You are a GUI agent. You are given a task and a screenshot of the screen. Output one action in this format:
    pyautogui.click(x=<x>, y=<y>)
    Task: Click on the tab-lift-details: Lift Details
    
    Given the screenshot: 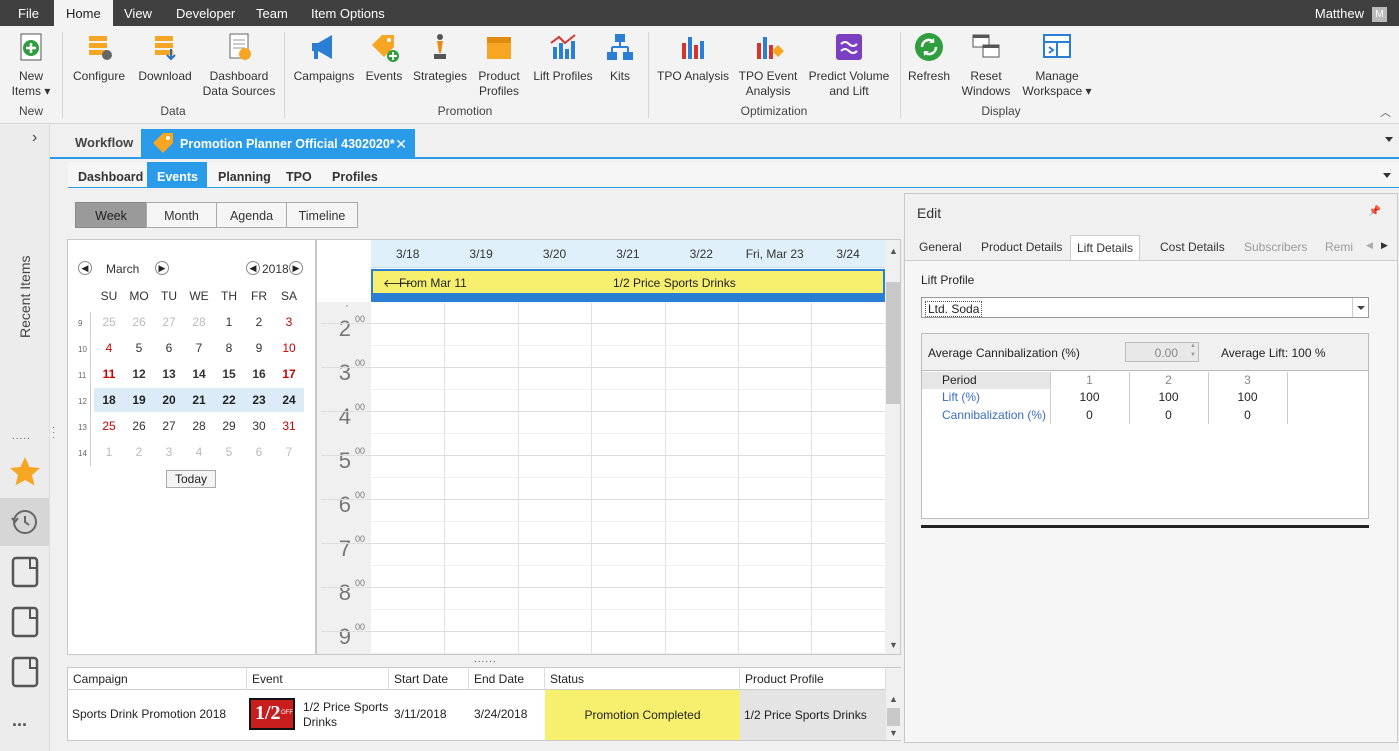 What is the action you would take?
    pyautogui.click(x=1105, y=248)
    